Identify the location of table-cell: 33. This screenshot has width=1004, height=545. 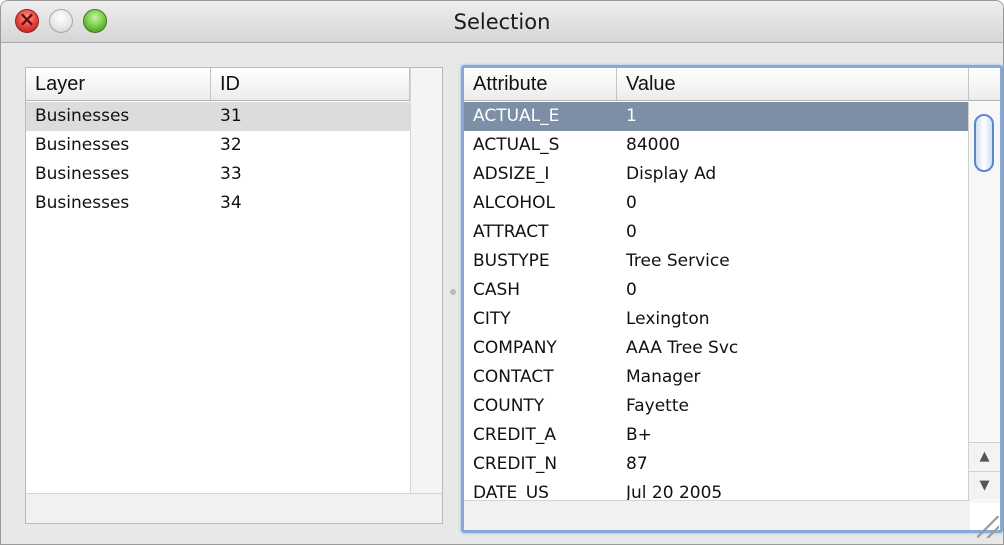
(231, 174).